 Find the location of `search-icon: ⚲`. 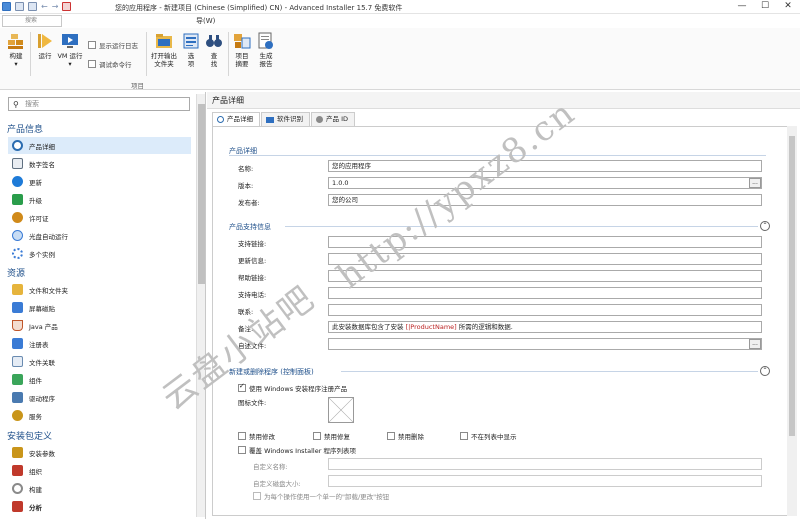

search-icon: ⚲ is located at coordinates (16, 104).